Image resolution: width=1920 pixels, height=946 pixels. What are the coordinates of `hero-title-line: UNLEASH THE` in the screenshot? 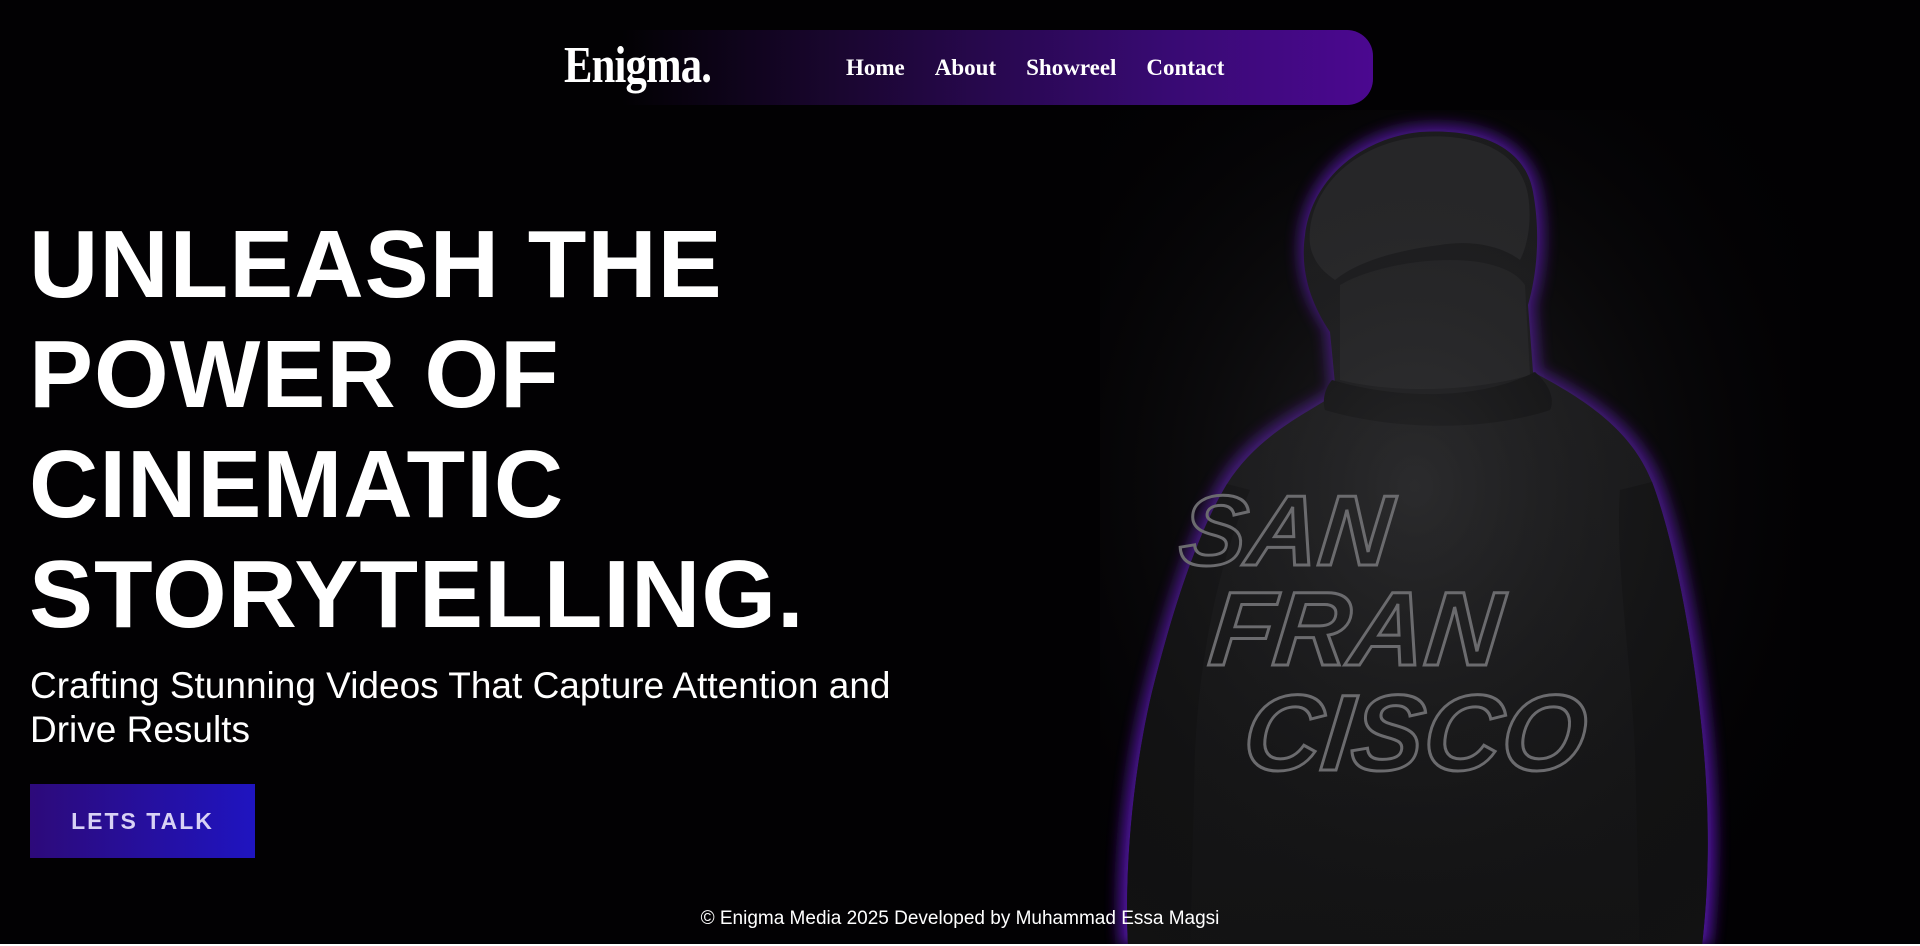 It's located at (376, 264).